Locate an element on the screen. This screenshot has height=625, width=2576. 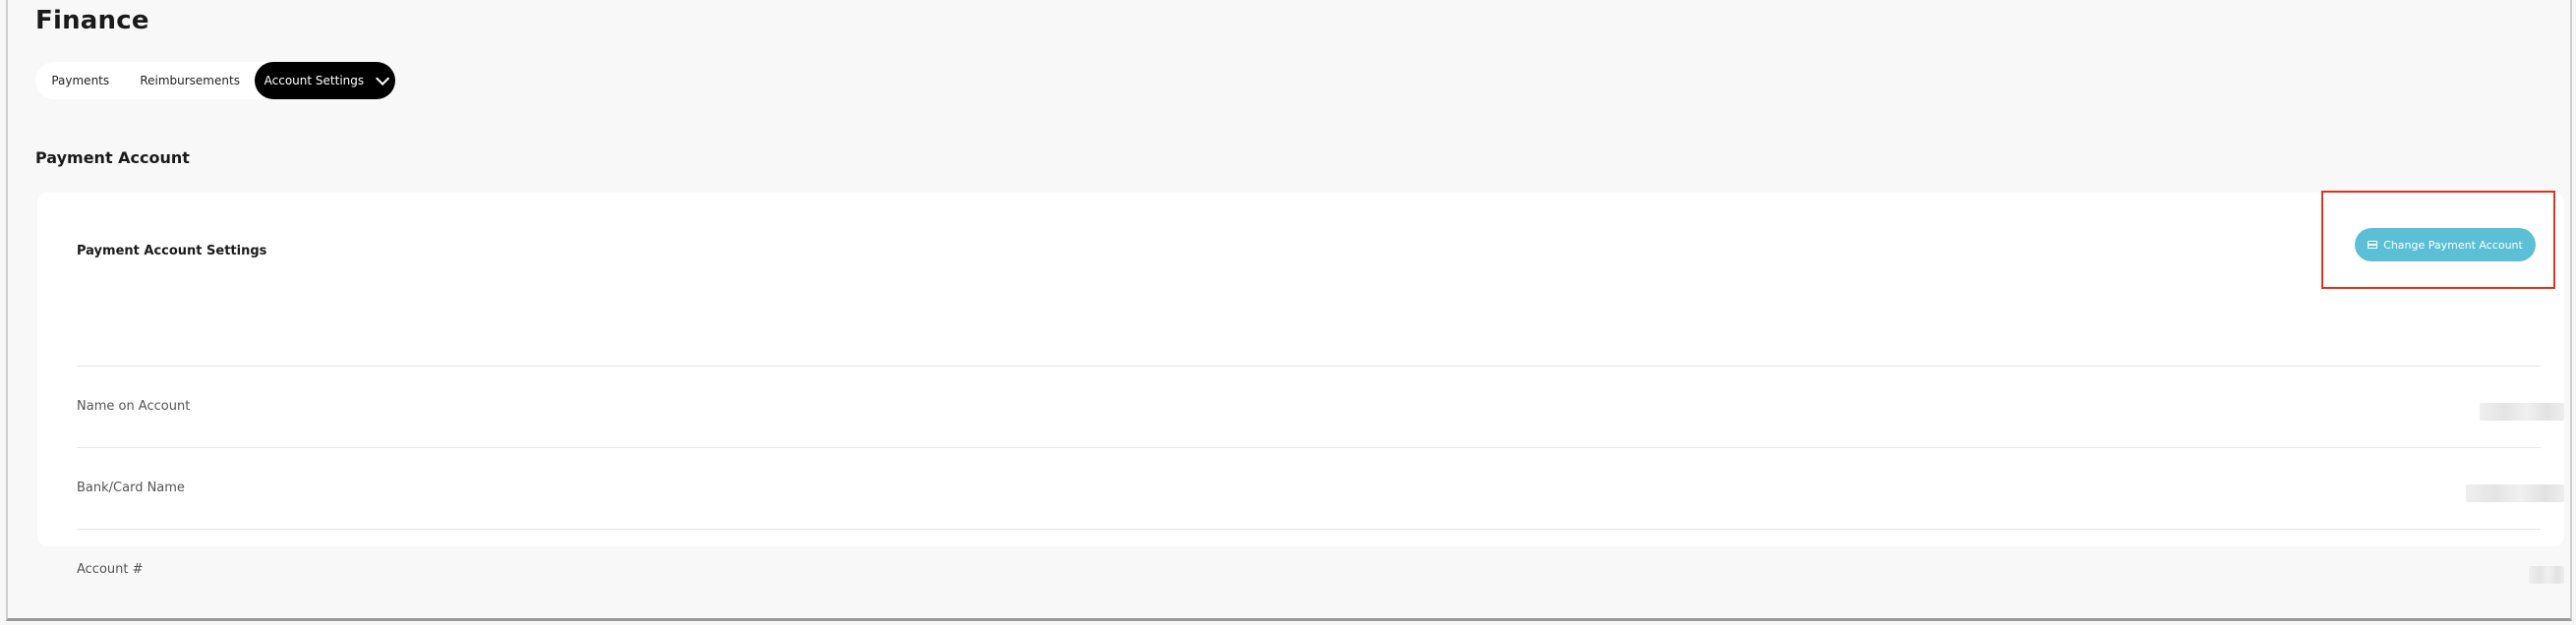
tab-label: Payments is located at coordinates (80, 80).